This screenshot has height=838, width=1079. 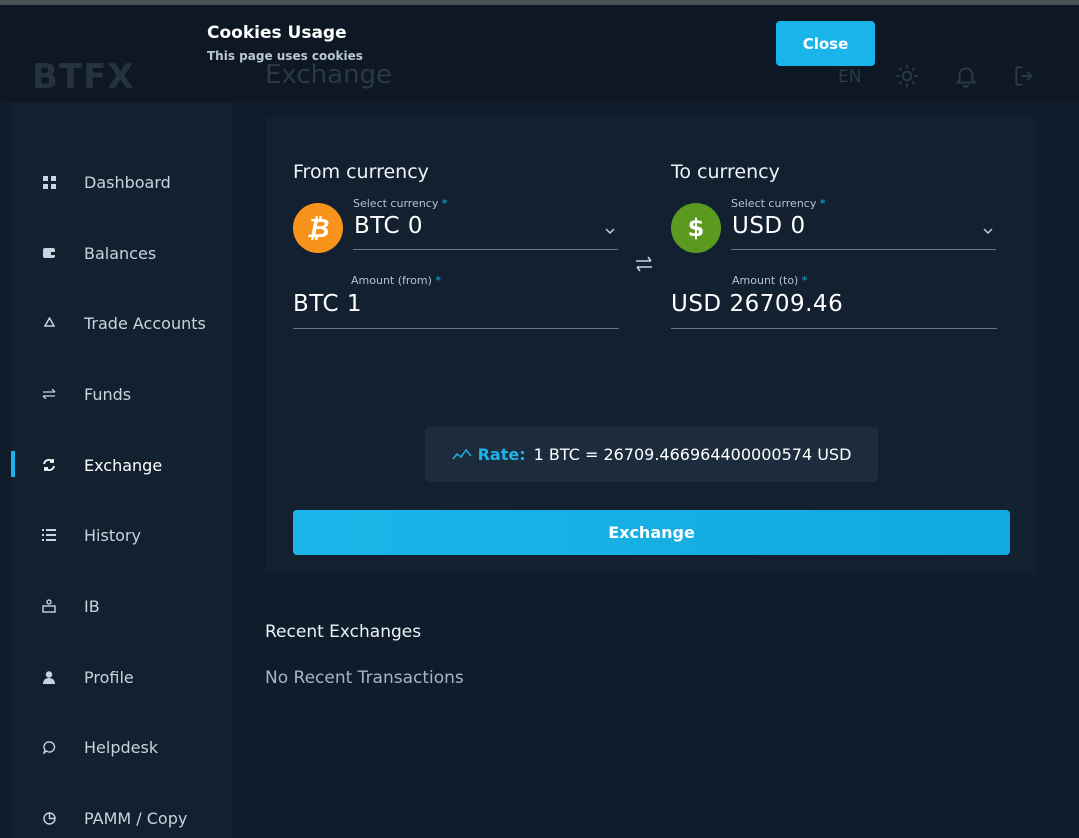 I want to click on from-select-underline, so click(x=485, y=249).